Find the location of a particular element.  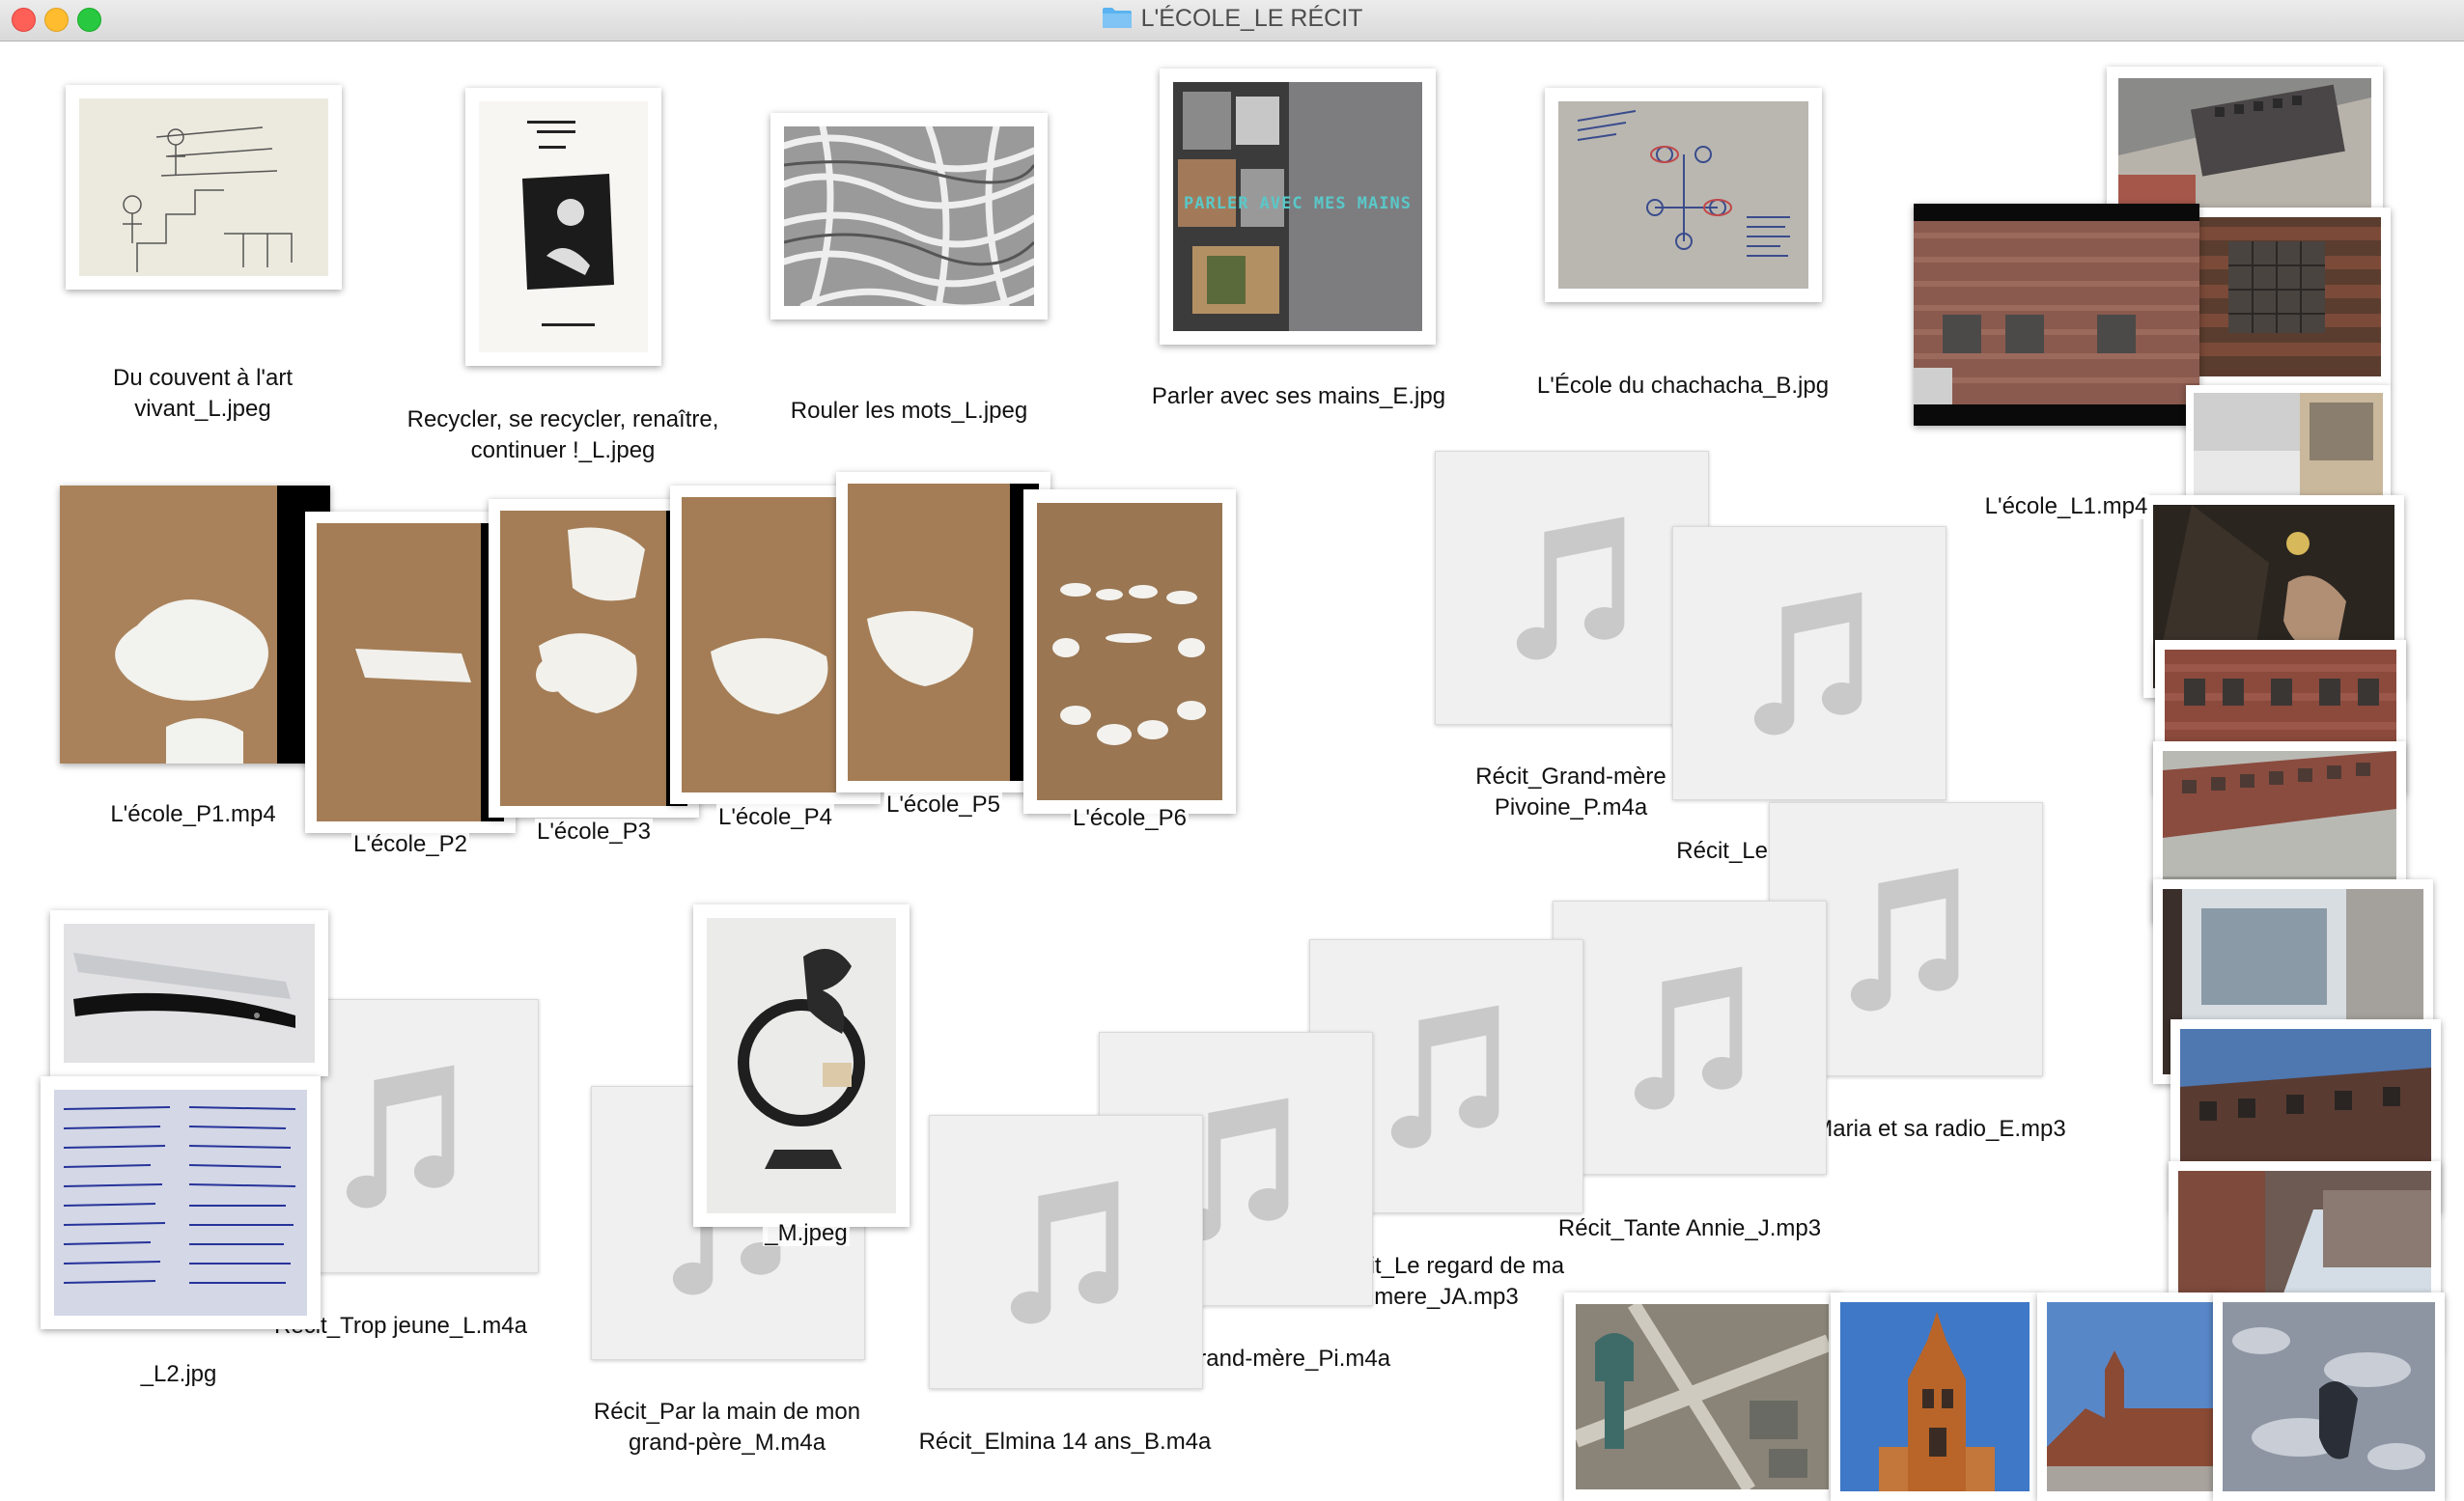

file-label: Parler avec ses mains_E.jpg is located at coordinates (1299, 397).